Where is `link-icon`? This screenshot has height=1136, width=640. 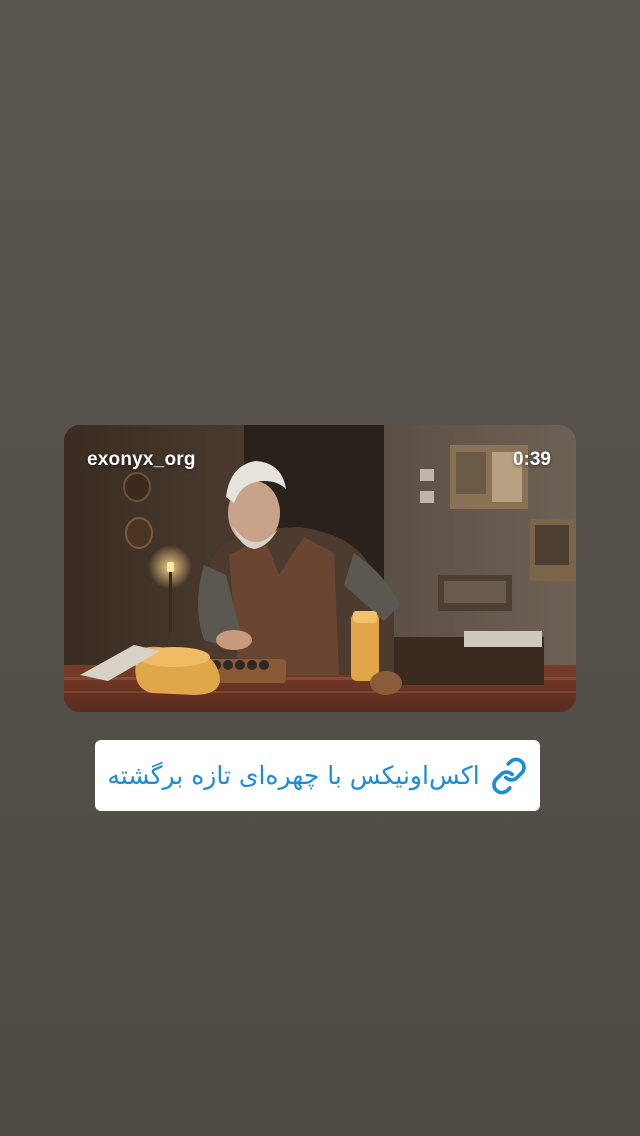 link-icon is located at coordinates (509, 776).